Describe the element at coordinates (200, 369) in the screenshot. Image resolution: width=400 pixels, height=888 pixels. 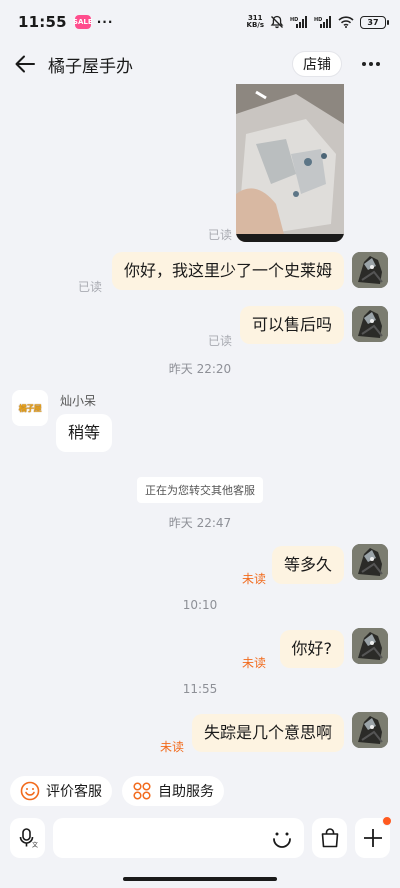
I see `timestamp: 昨天 22:20` at that location.